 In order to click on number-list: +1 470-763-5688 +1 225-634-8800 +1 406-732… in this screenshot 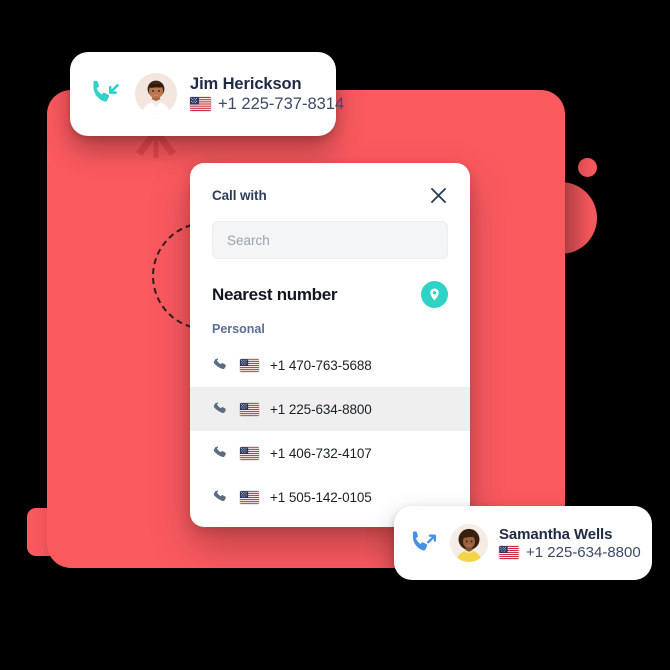, I will do `click(330, 431)`.